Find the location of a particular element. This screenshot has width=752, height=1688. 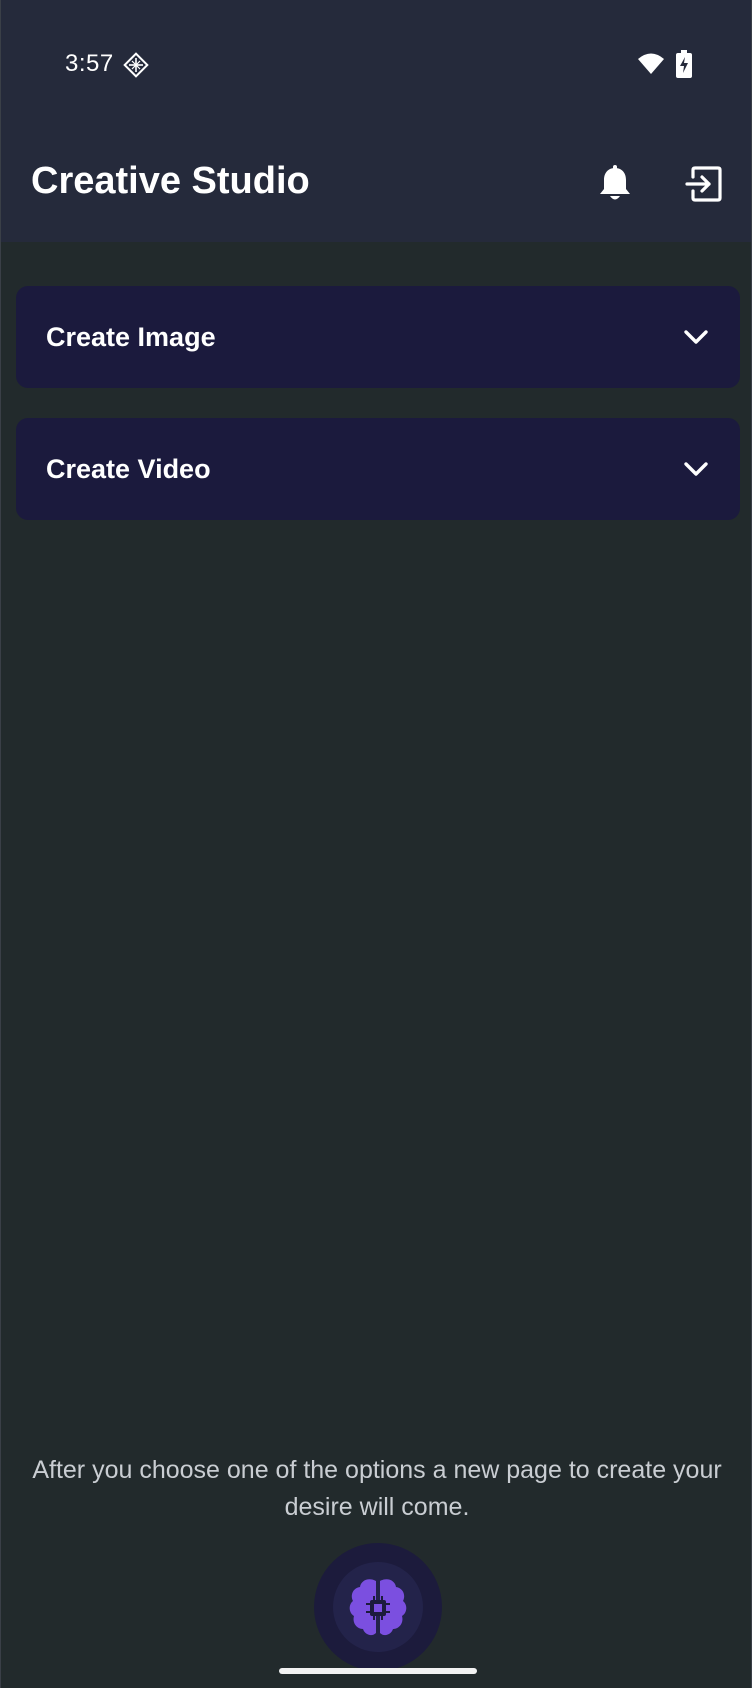

notifications-button is located at coordinates (615, 184).